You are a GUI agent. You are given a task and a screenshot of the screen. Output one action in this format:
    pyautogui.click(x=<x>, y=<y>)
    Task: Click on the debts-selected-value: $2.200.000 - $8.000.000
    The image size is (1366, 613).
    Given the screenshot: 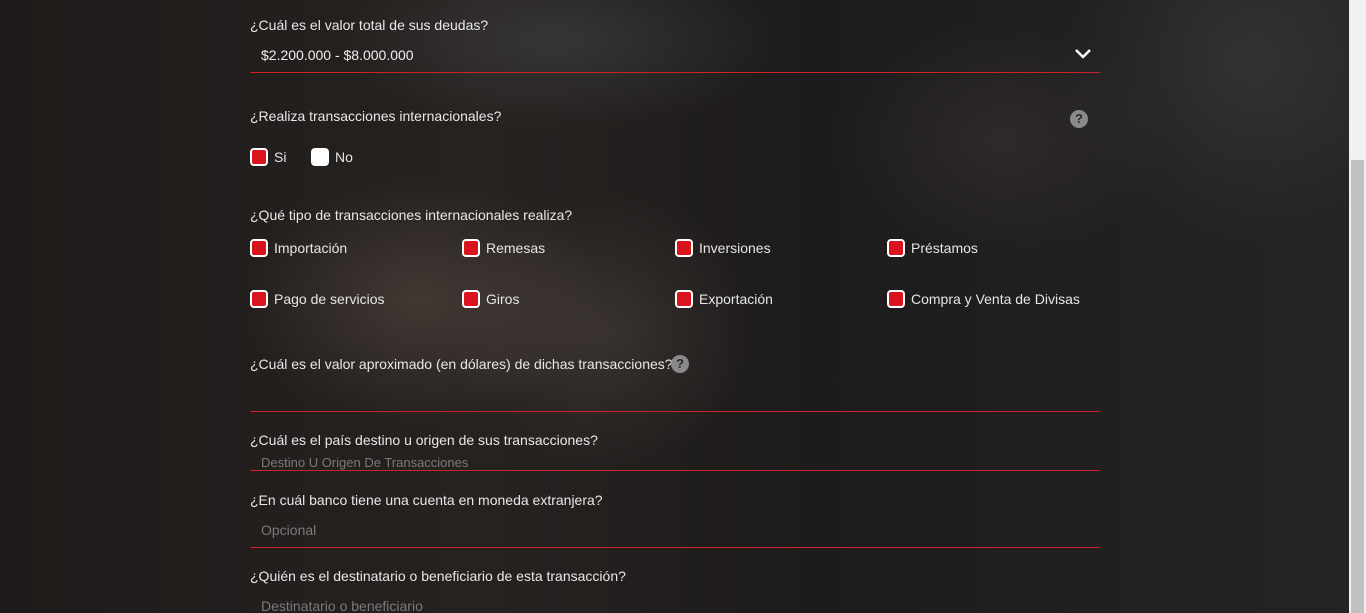 What is the action you would take?
    pyautogui.click(x=337, y=55)
    